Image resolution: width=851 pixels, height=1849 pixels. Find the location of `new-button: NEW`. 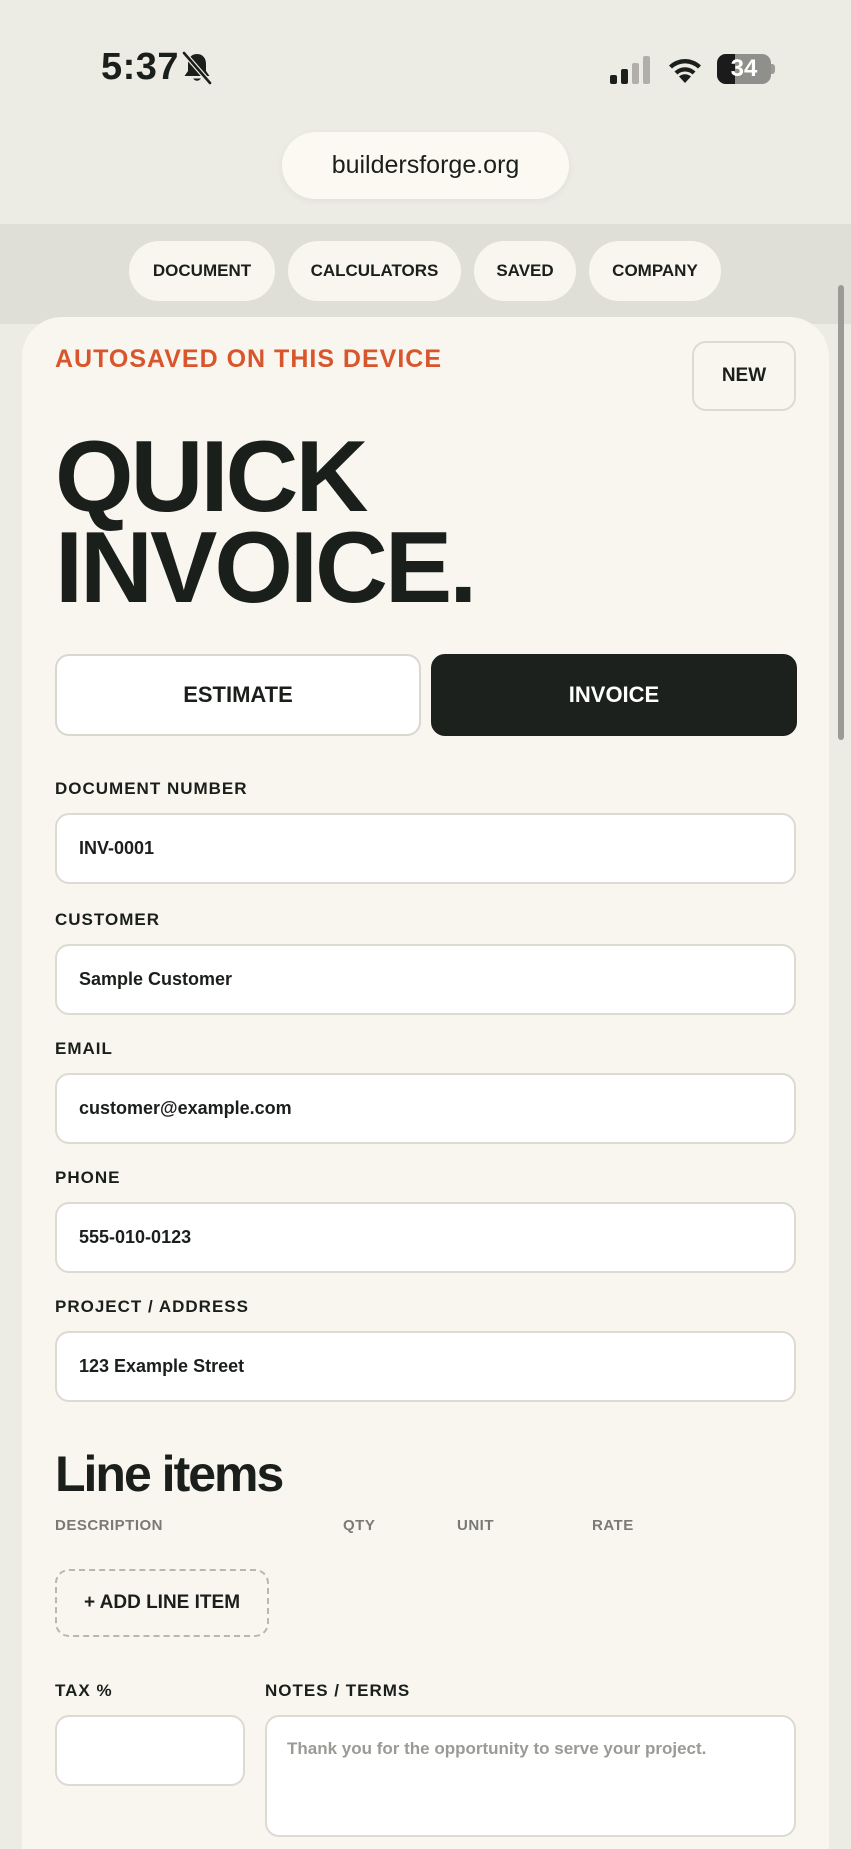

new-button: NEW is located at coordinates (744, 376).